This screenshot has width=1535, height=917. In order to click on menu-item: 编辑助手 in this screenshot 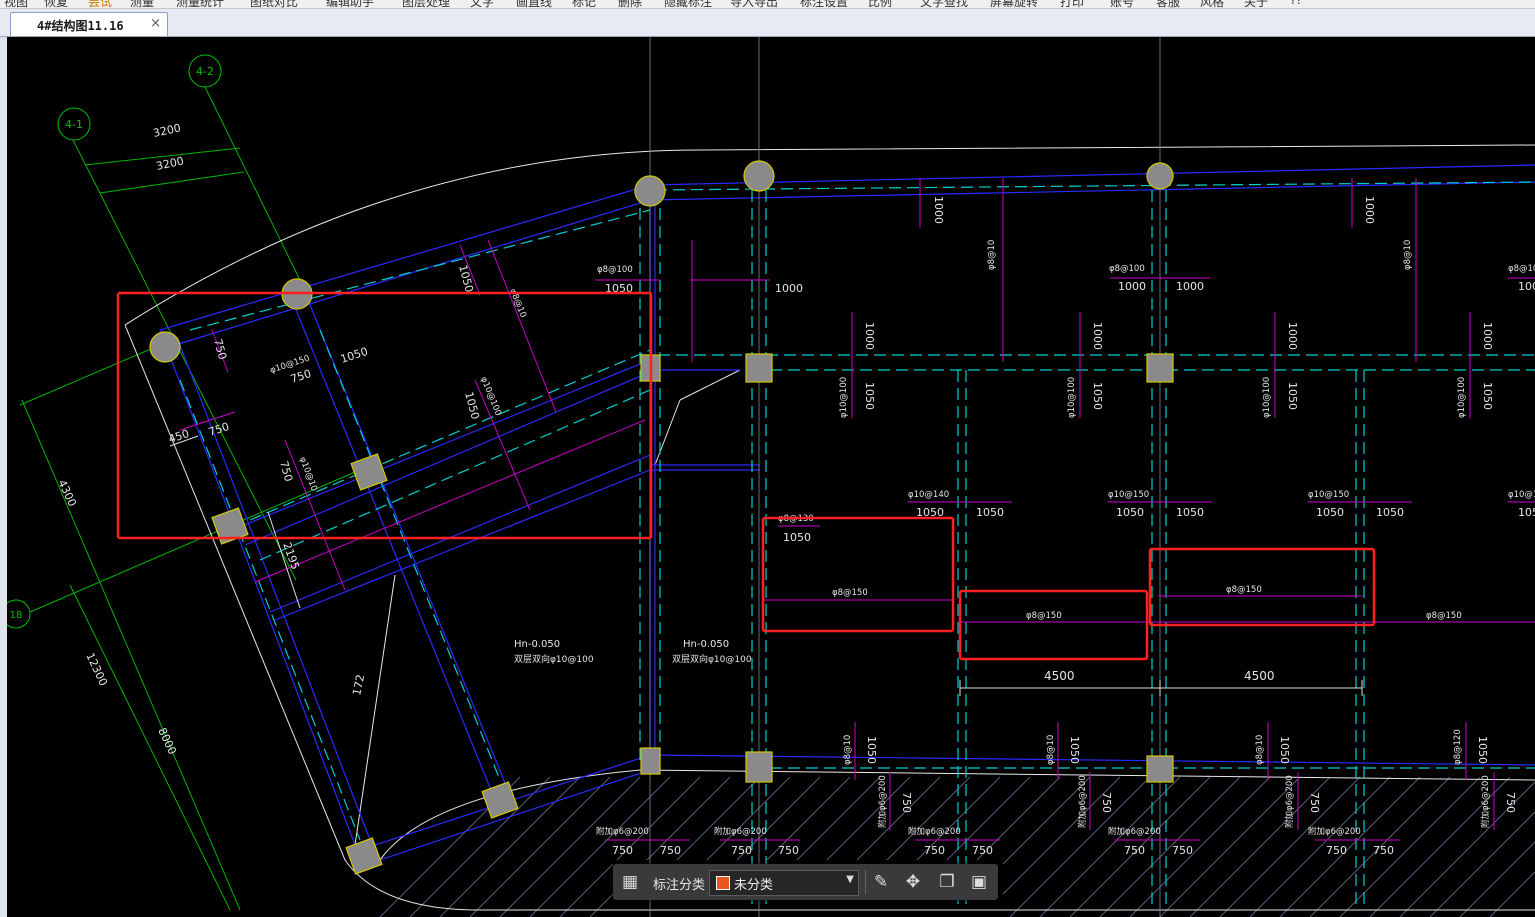, I will do `click(350, 4)`.